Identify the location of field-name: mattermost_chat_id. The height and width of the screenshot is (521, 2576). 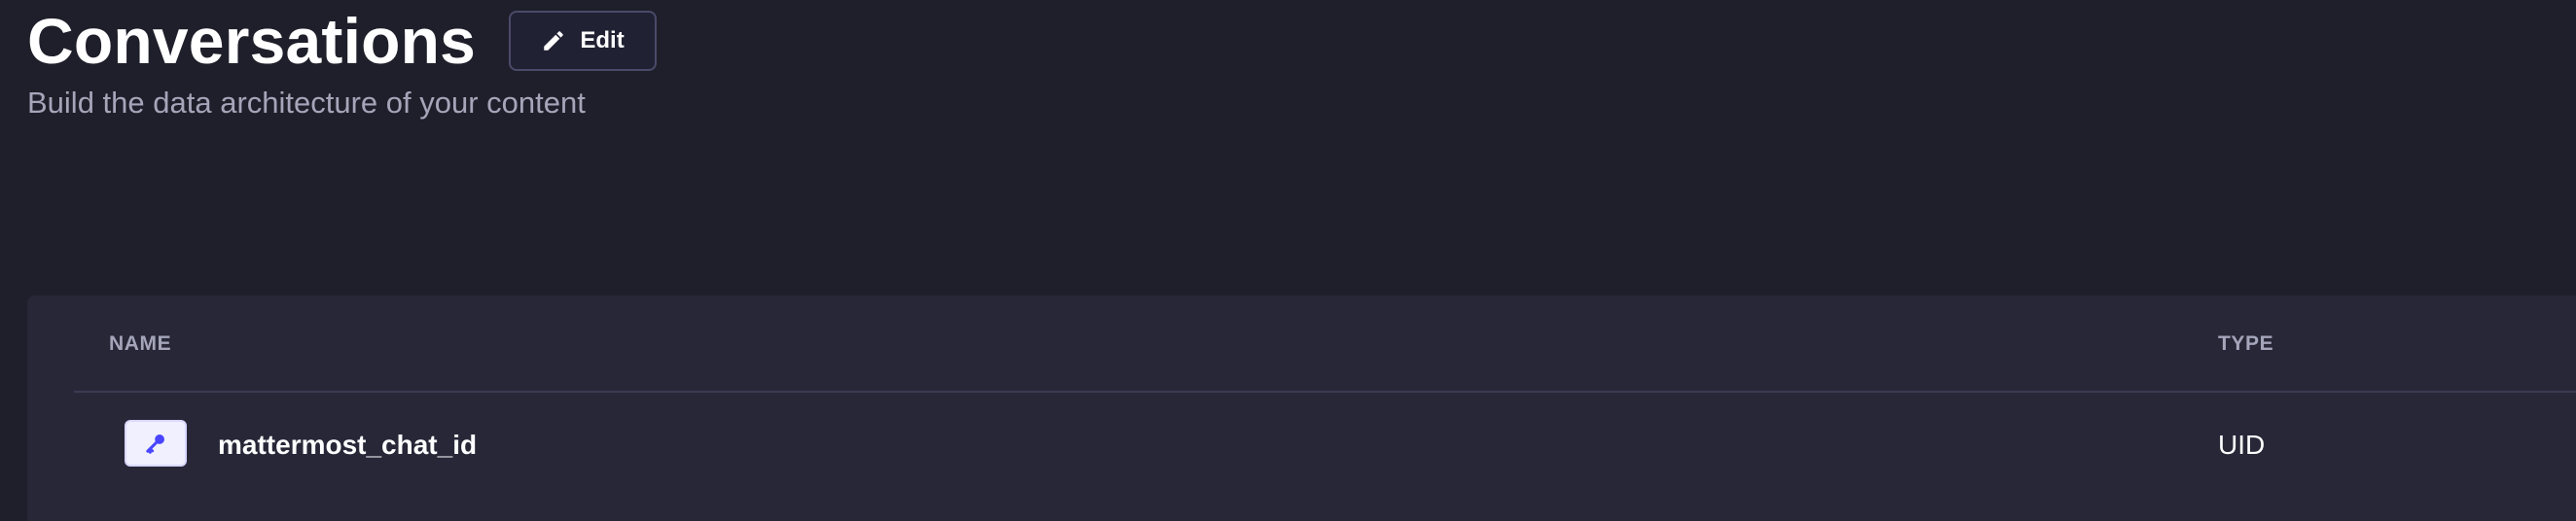
(348, 445).